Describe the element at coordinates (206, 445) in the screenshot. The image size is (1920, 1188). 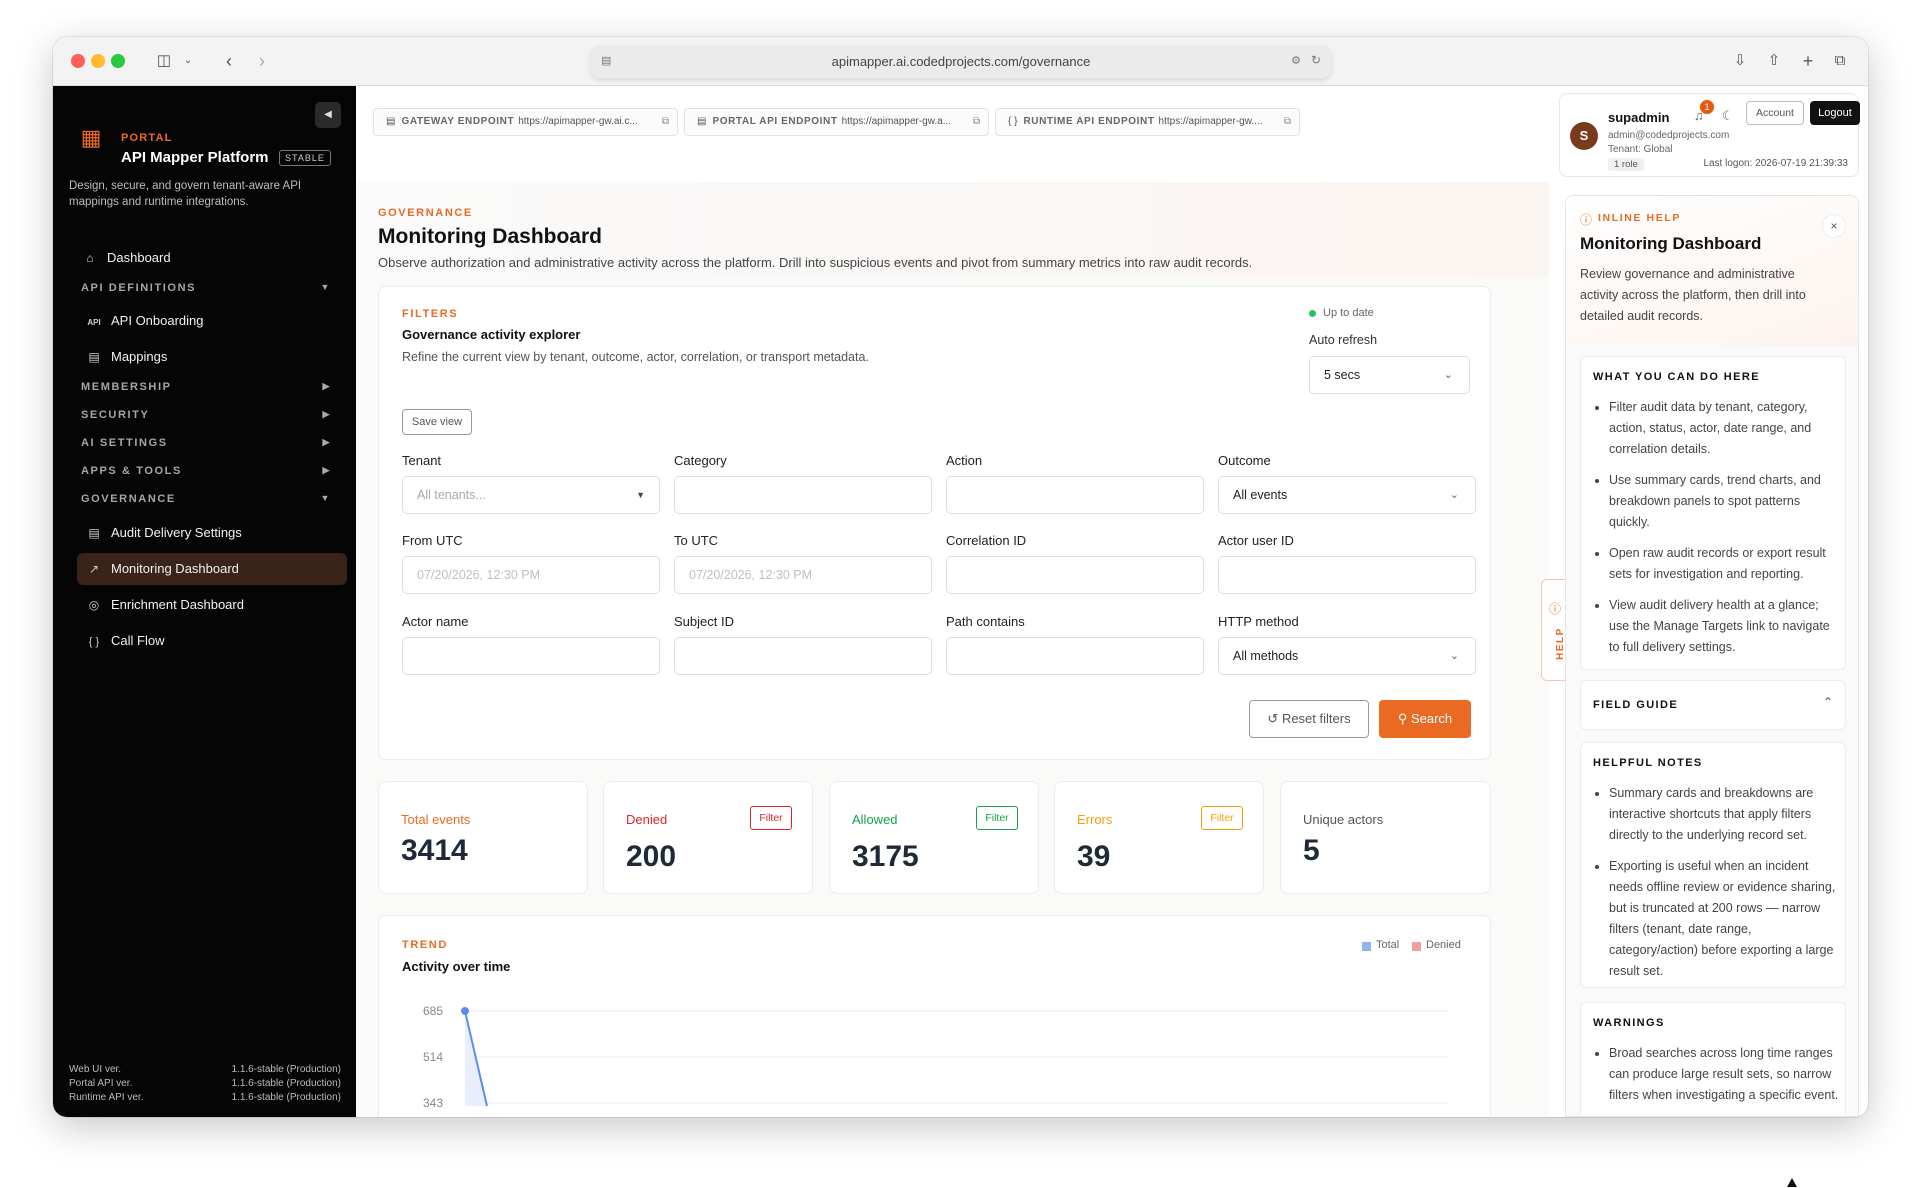
I see `nav-section-ai-settings: AI SETTINGS ▶` at that location.